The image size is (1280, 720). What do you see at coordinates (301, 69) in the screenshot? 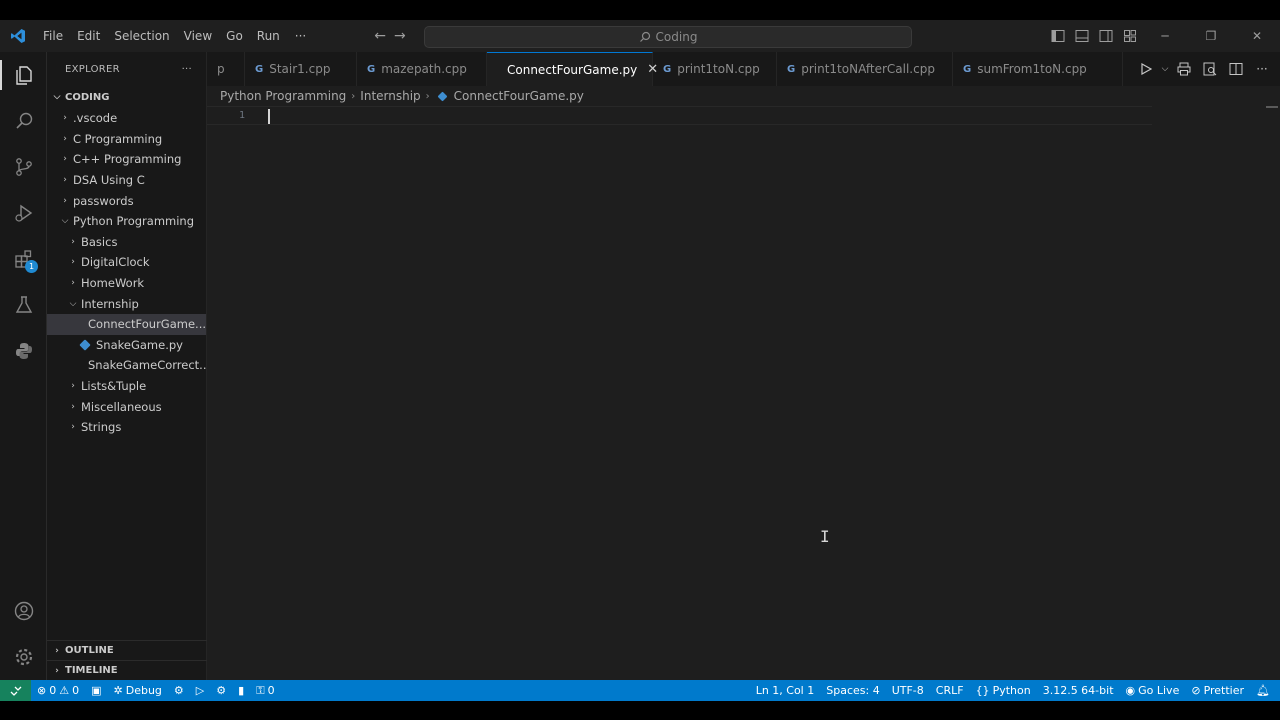
I see `editor-tab: G Stair1.cpp` at bounding box center [301, 69].